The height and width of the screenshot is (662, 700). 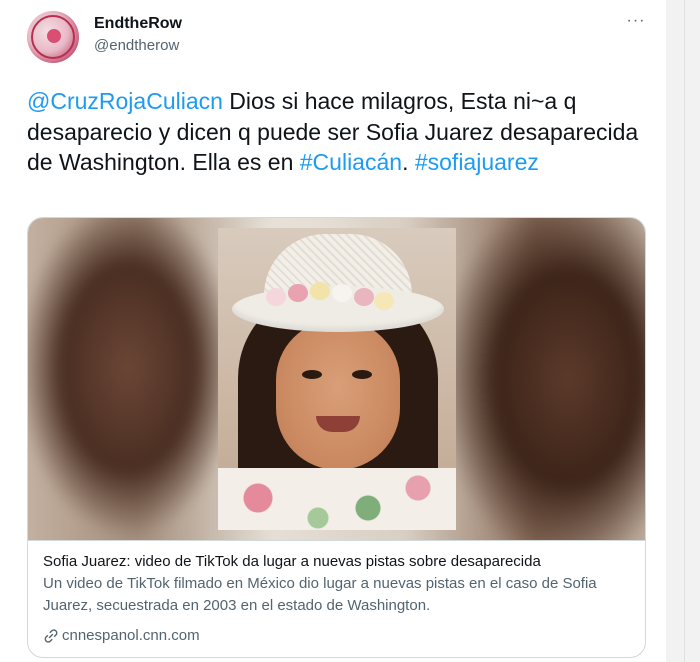 I want to click on hashtag-link-culiacan: #Culiacán, so click(x=351, y=162).